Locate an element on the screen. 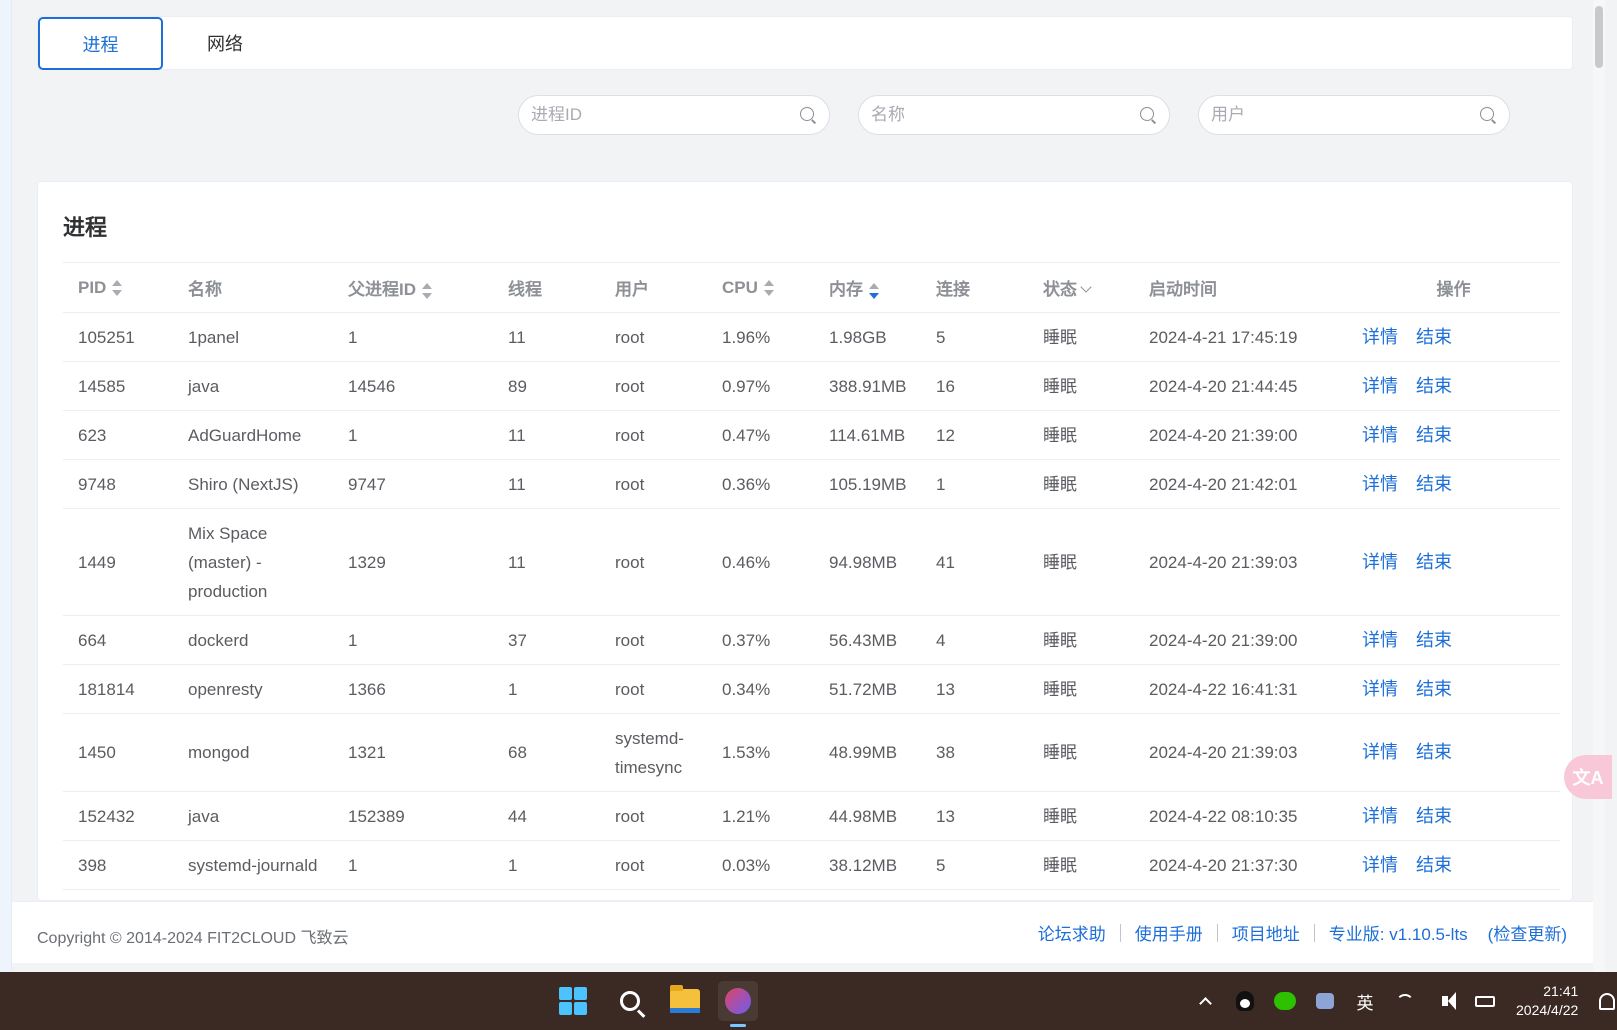 The image size is (1617, 1030). check-update-link: (检查更新) is located at coordinates (1527, 932).